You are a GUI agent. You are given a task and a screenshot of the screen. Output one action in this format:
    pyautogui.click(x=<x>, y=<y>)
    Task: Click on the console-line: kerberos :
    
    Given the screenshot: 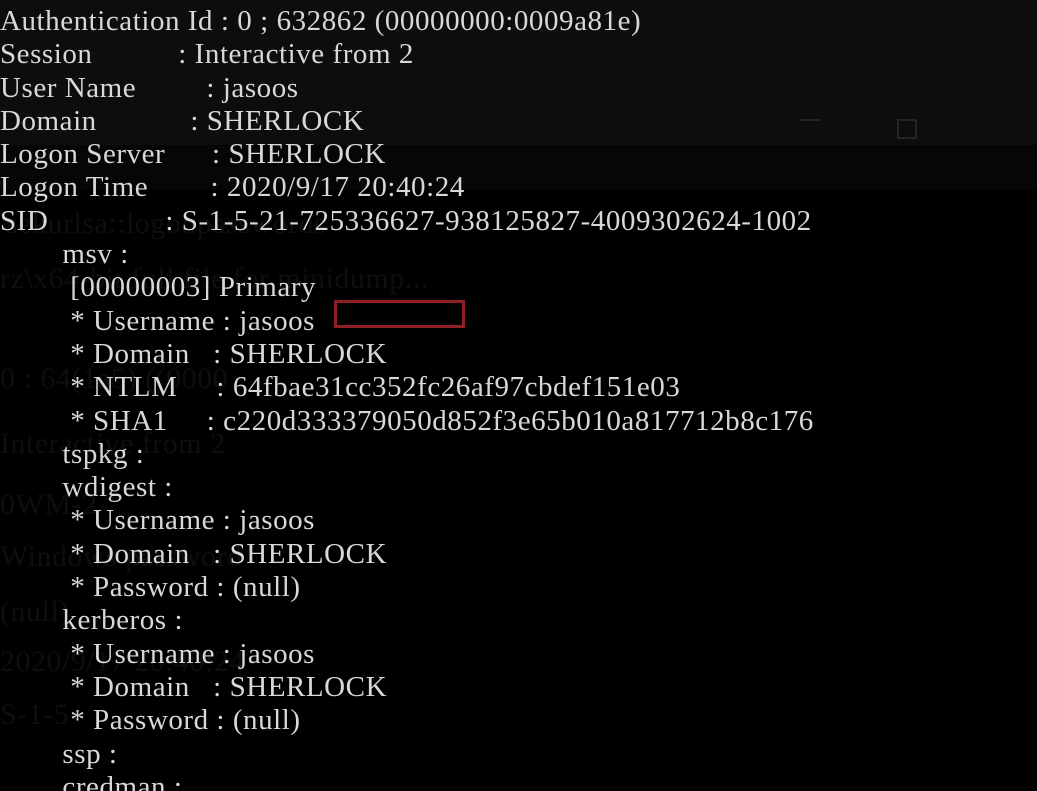 What is the action you would take?
    pyautogui.click(x=92, y=620)
    